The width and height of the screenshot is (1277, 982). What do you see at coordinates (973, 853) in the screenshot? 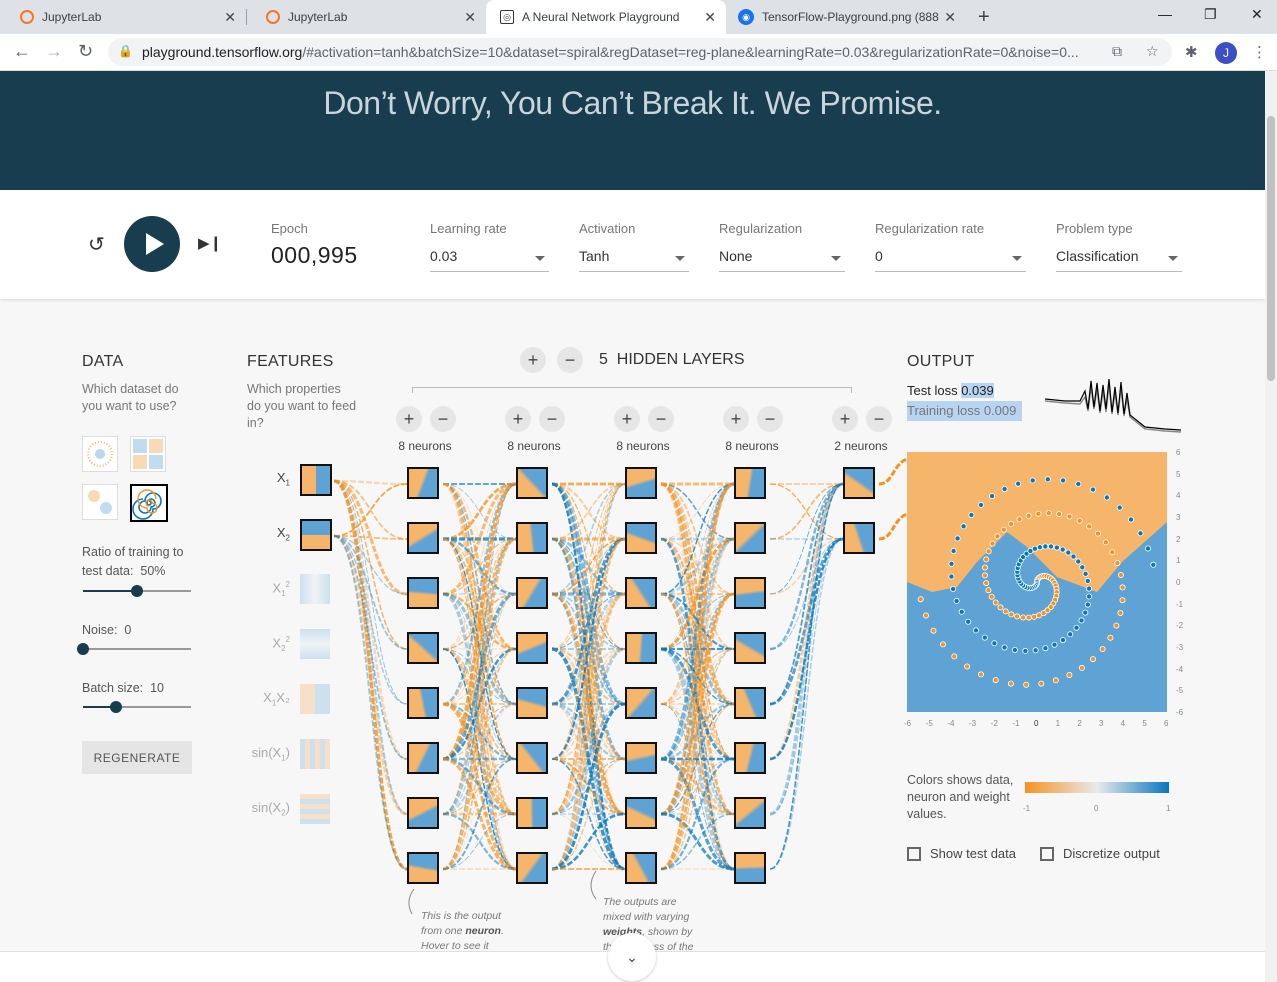
I see `show-test-data-label: Show test data` at bounding box center [973, 853].